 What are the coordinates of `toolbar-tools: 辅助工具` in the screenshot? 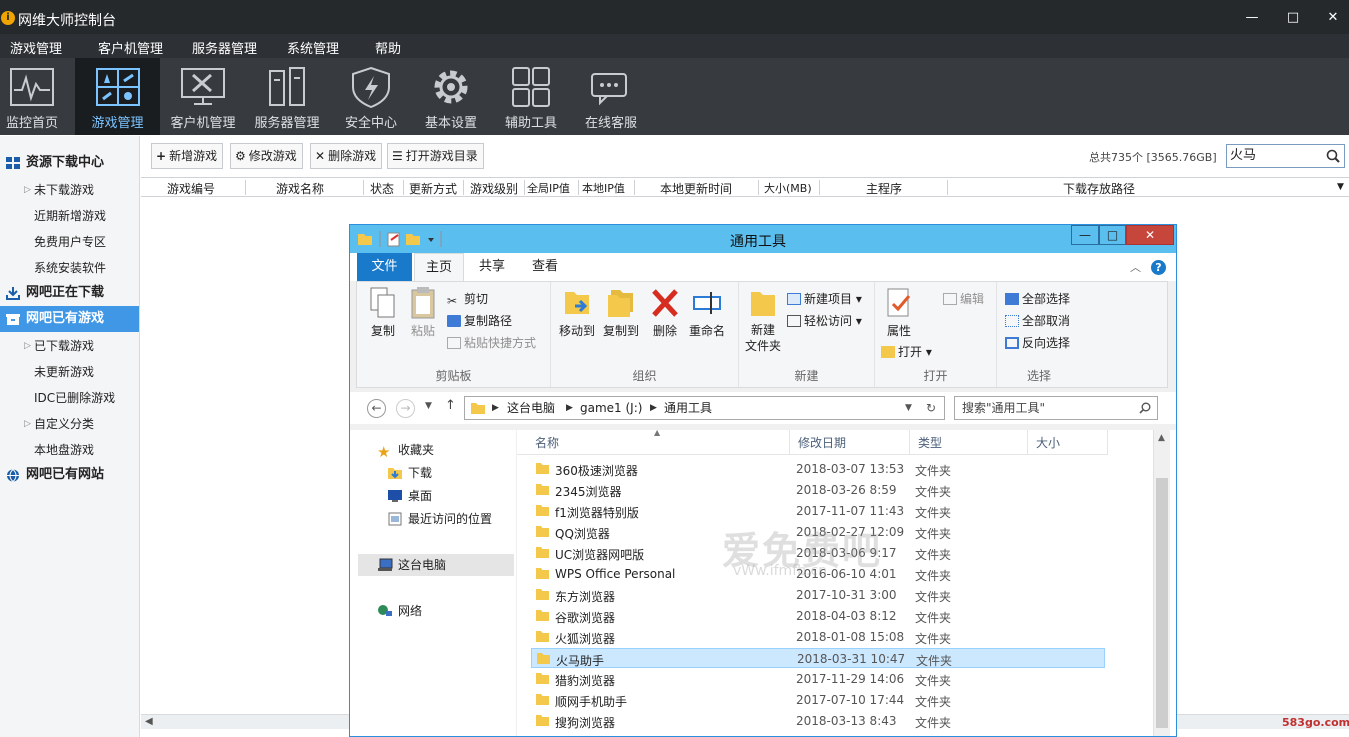 It's located at (531, 96).